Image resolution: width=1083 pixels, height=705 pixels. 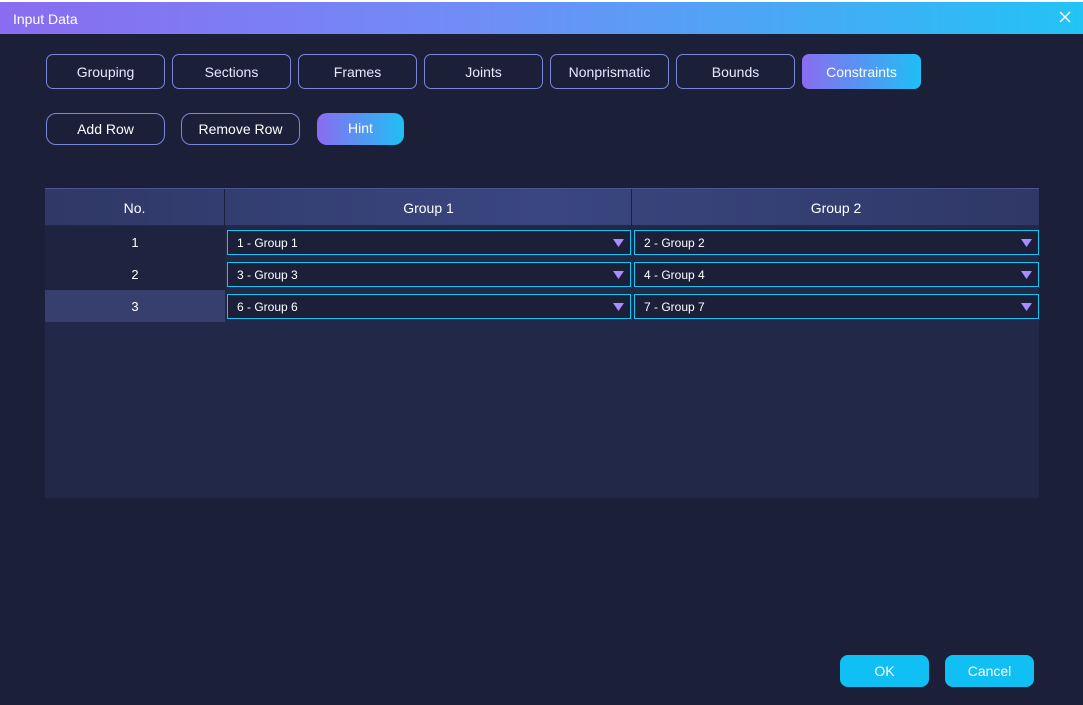 What do you see at coordinates (735, 71) in the screenshot?
I see `tab-bounds: Bounds` at bounding box center [735, 71].